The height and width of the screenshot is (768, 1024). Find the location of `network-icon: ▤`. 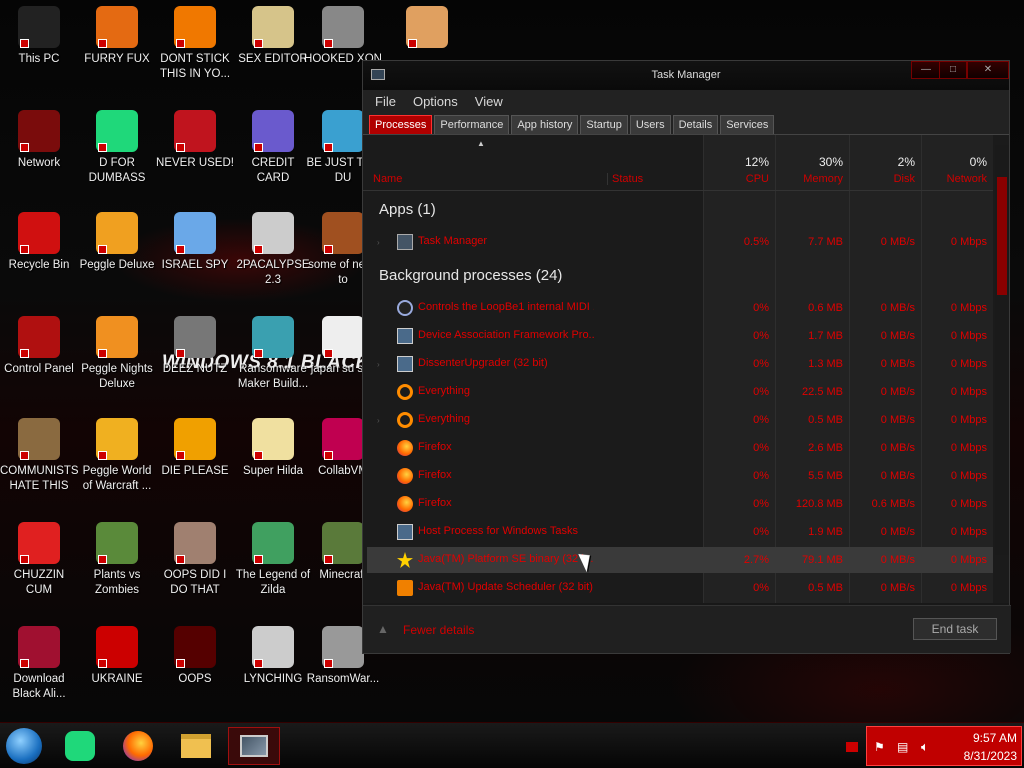

network-icon: ▤ is located at coordinates (902, 747).